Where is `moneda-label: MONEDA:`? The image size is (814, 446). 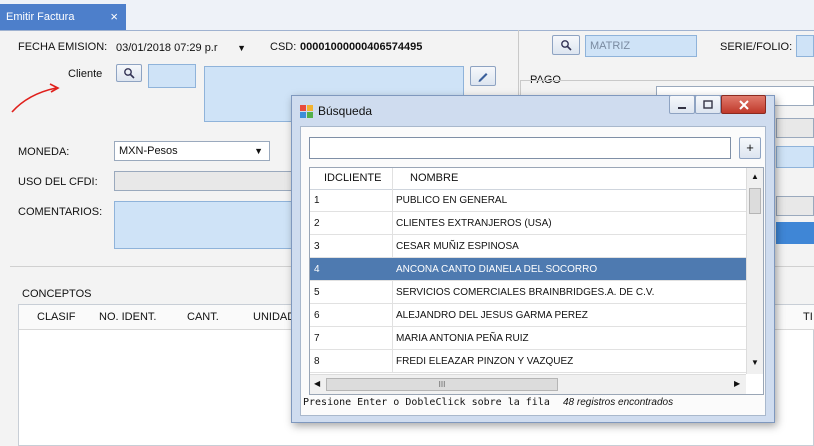 moneda-label: MONEDA: is located at coordinates (44, 152).